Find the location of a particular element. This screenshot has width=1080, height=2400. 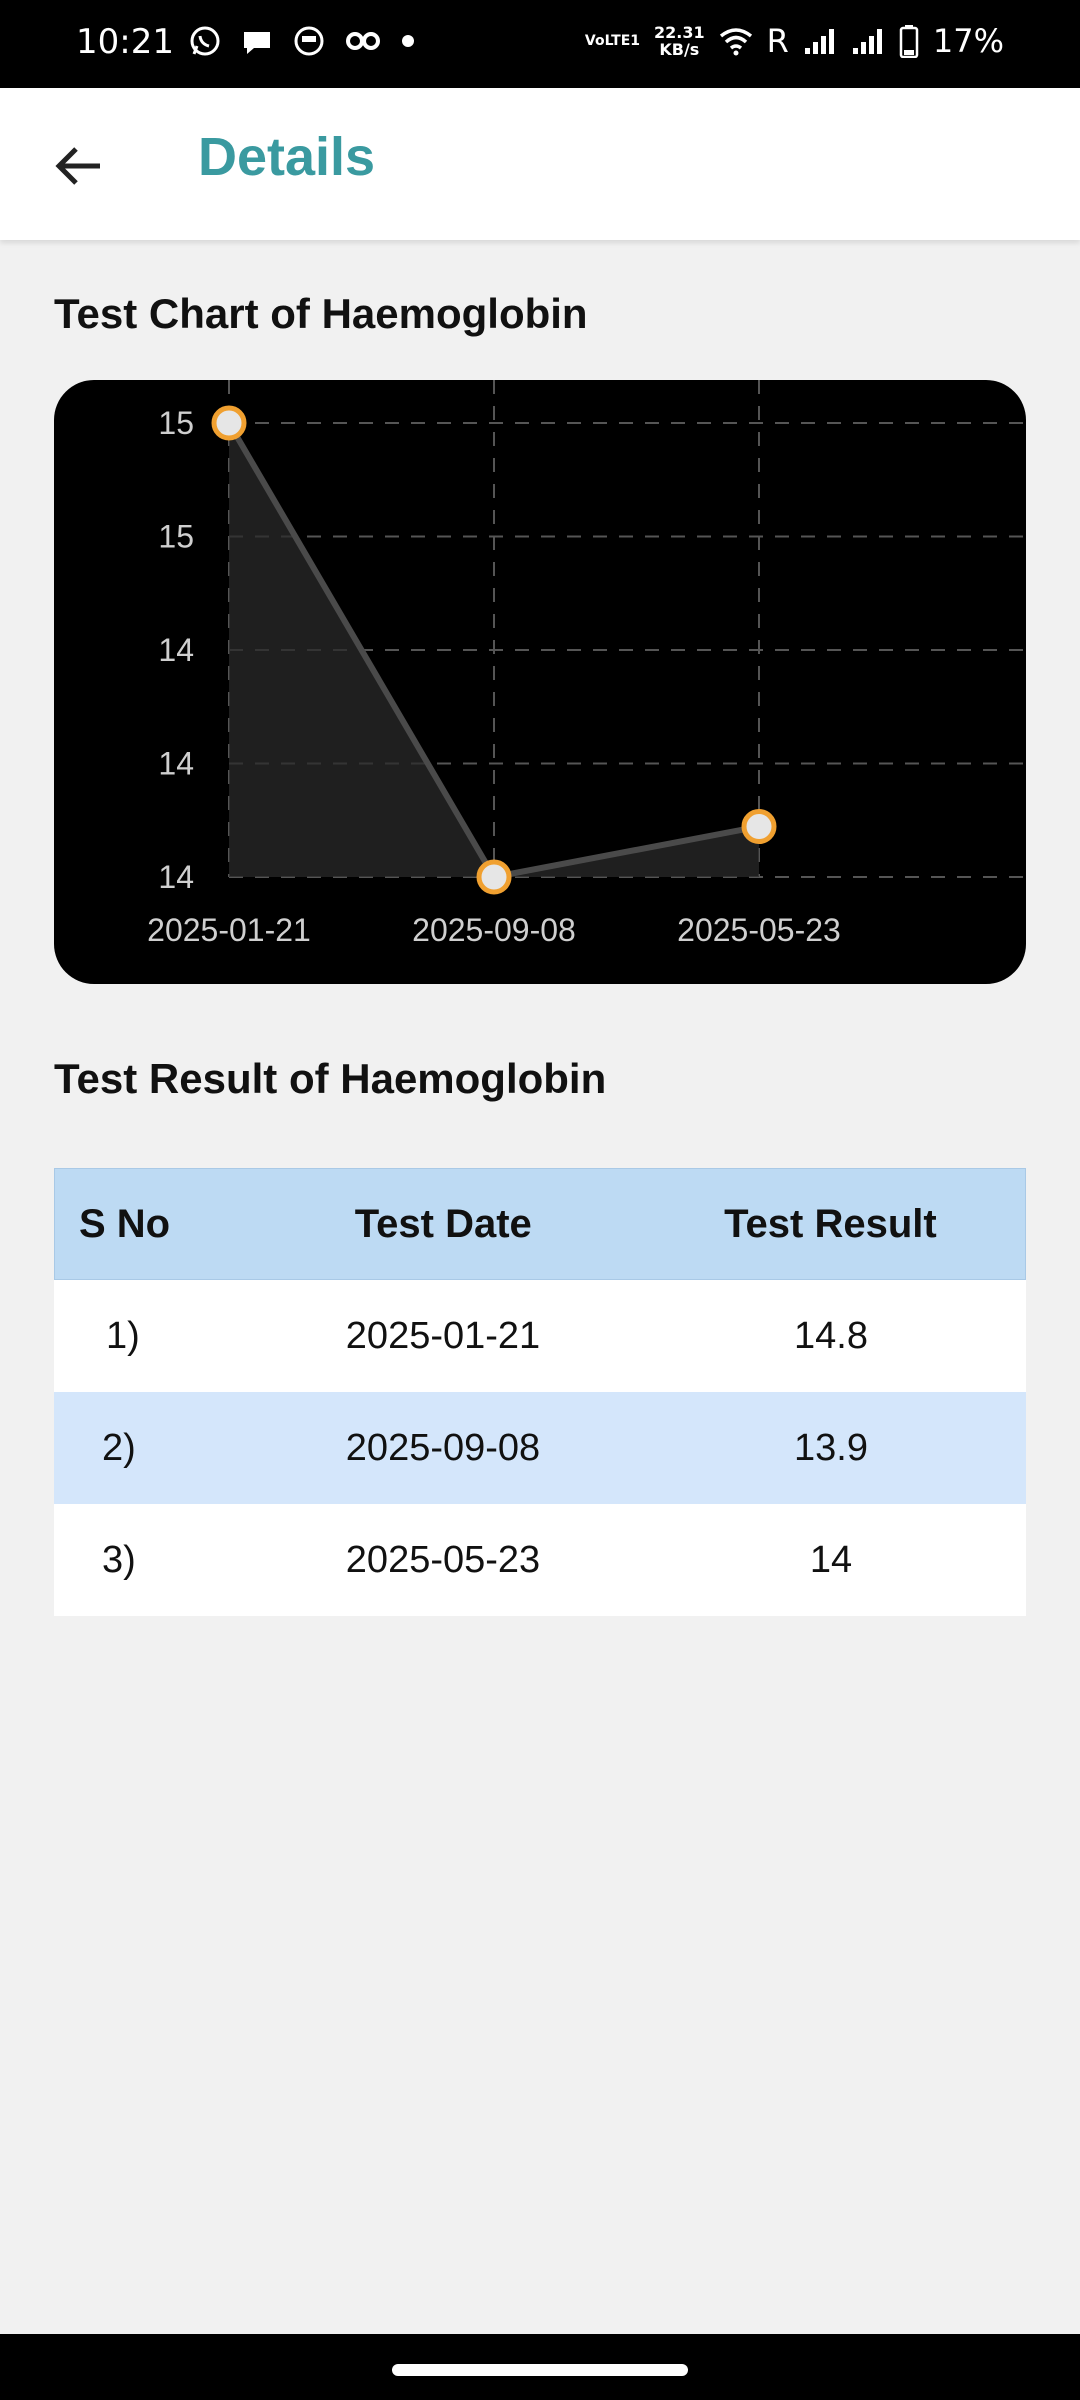

notification-icons is located at coordinates (302, 41).